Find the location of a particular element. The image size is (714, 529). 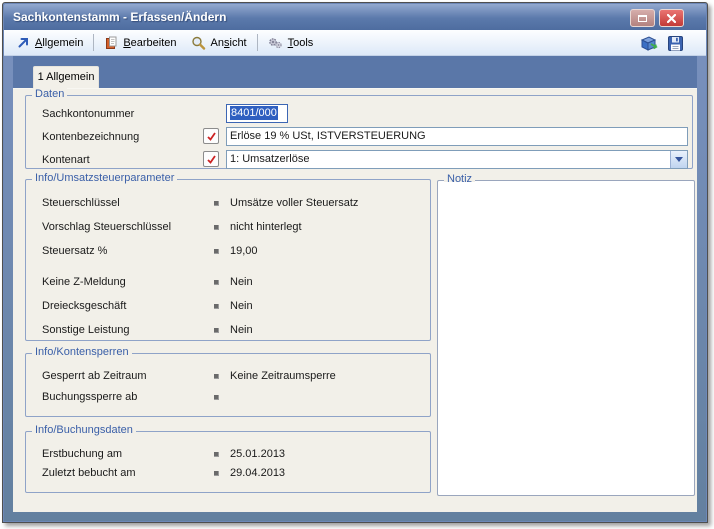

kontenbezeichnung-input: Erlöse 19 % USt, ISTVERSTEUERUNG is located at coordinates (457, 136).